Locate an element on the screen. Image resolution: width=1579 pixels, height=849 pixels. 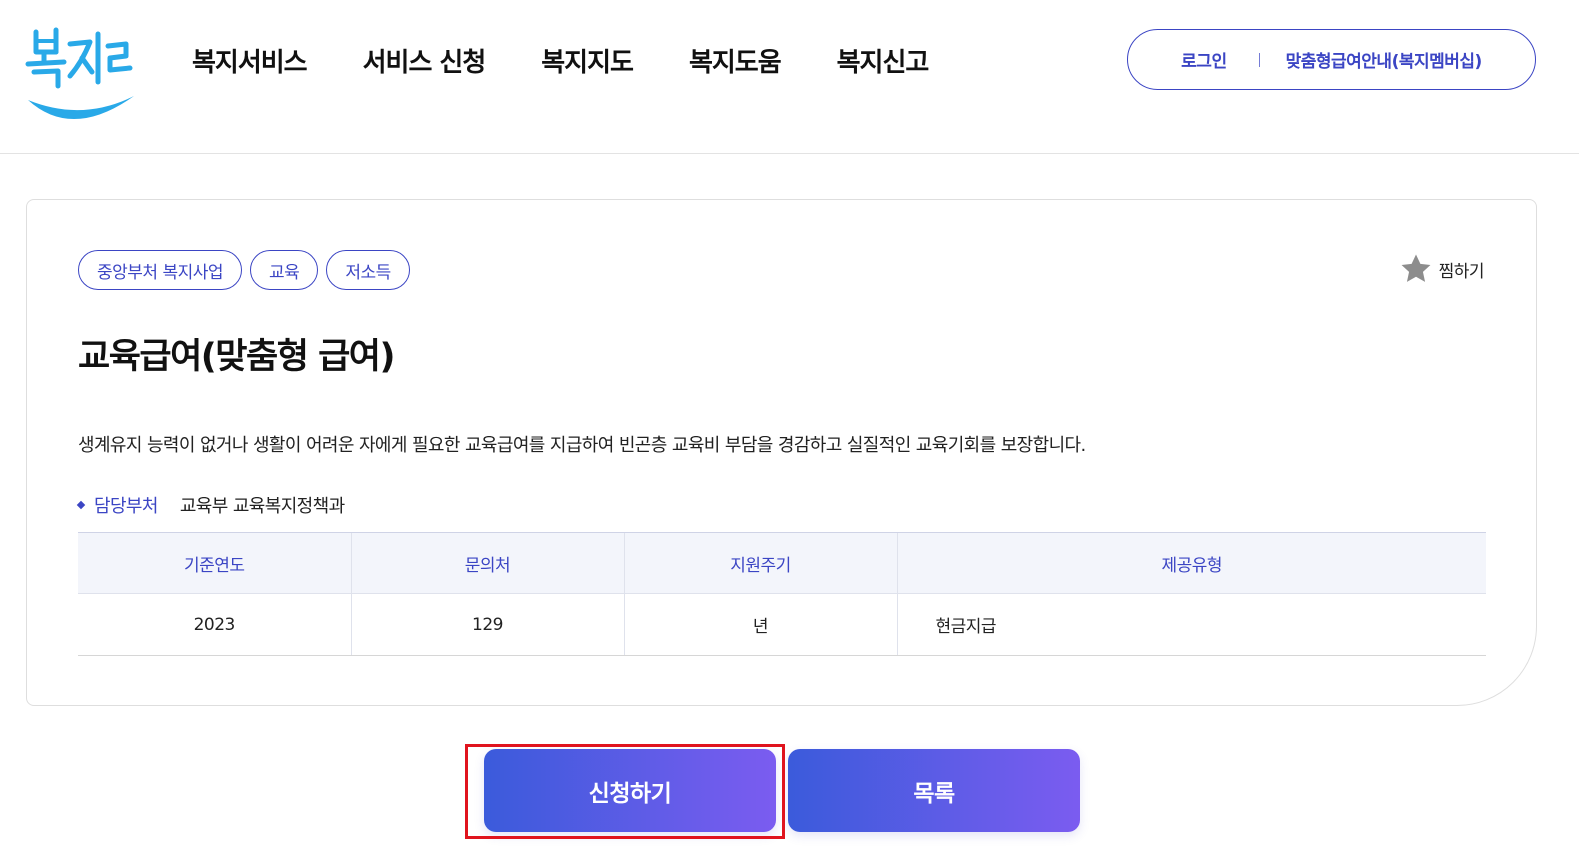
tag-central-ministry: 중앙부처 복지사업 is located at coordinates (160, 270).